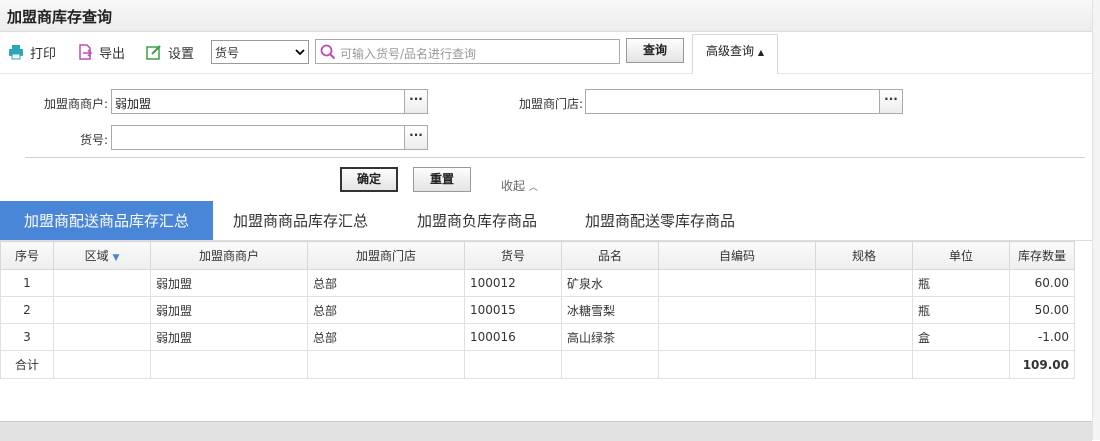 This screenshot has height=441, width=1100. What do you see at coordinates (86, 52) in the screenshot?
I see `export-icon` at bounding box center [86, 52].